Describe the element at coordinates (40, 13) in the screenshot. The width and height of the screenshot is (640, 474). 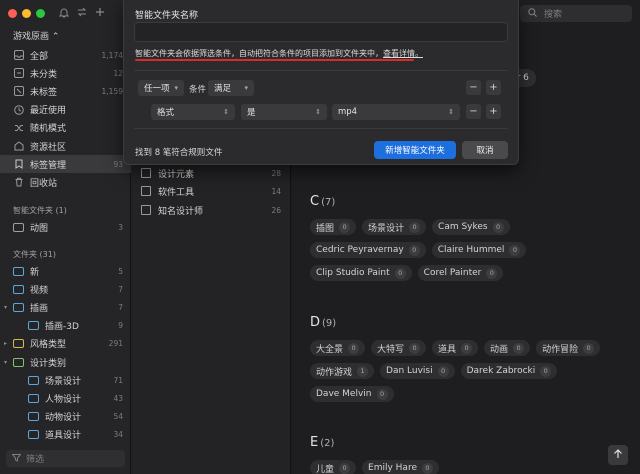
I see `zoom-window-button` at that location.